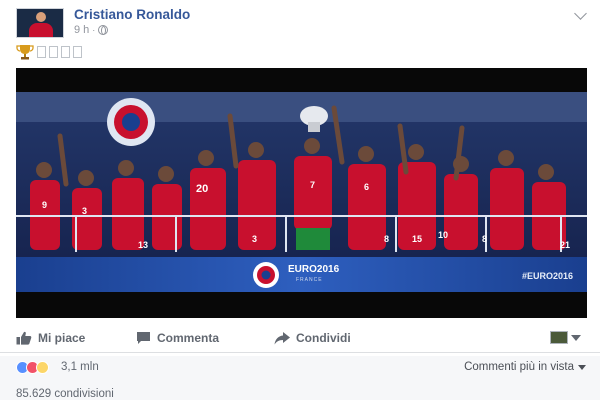 This screenshot has width=600, height=400. What do you see at coordinates (80, 367) in the screenshot?
I see `reaction-count: 3,1 mln` at bounding box center [80, 367].